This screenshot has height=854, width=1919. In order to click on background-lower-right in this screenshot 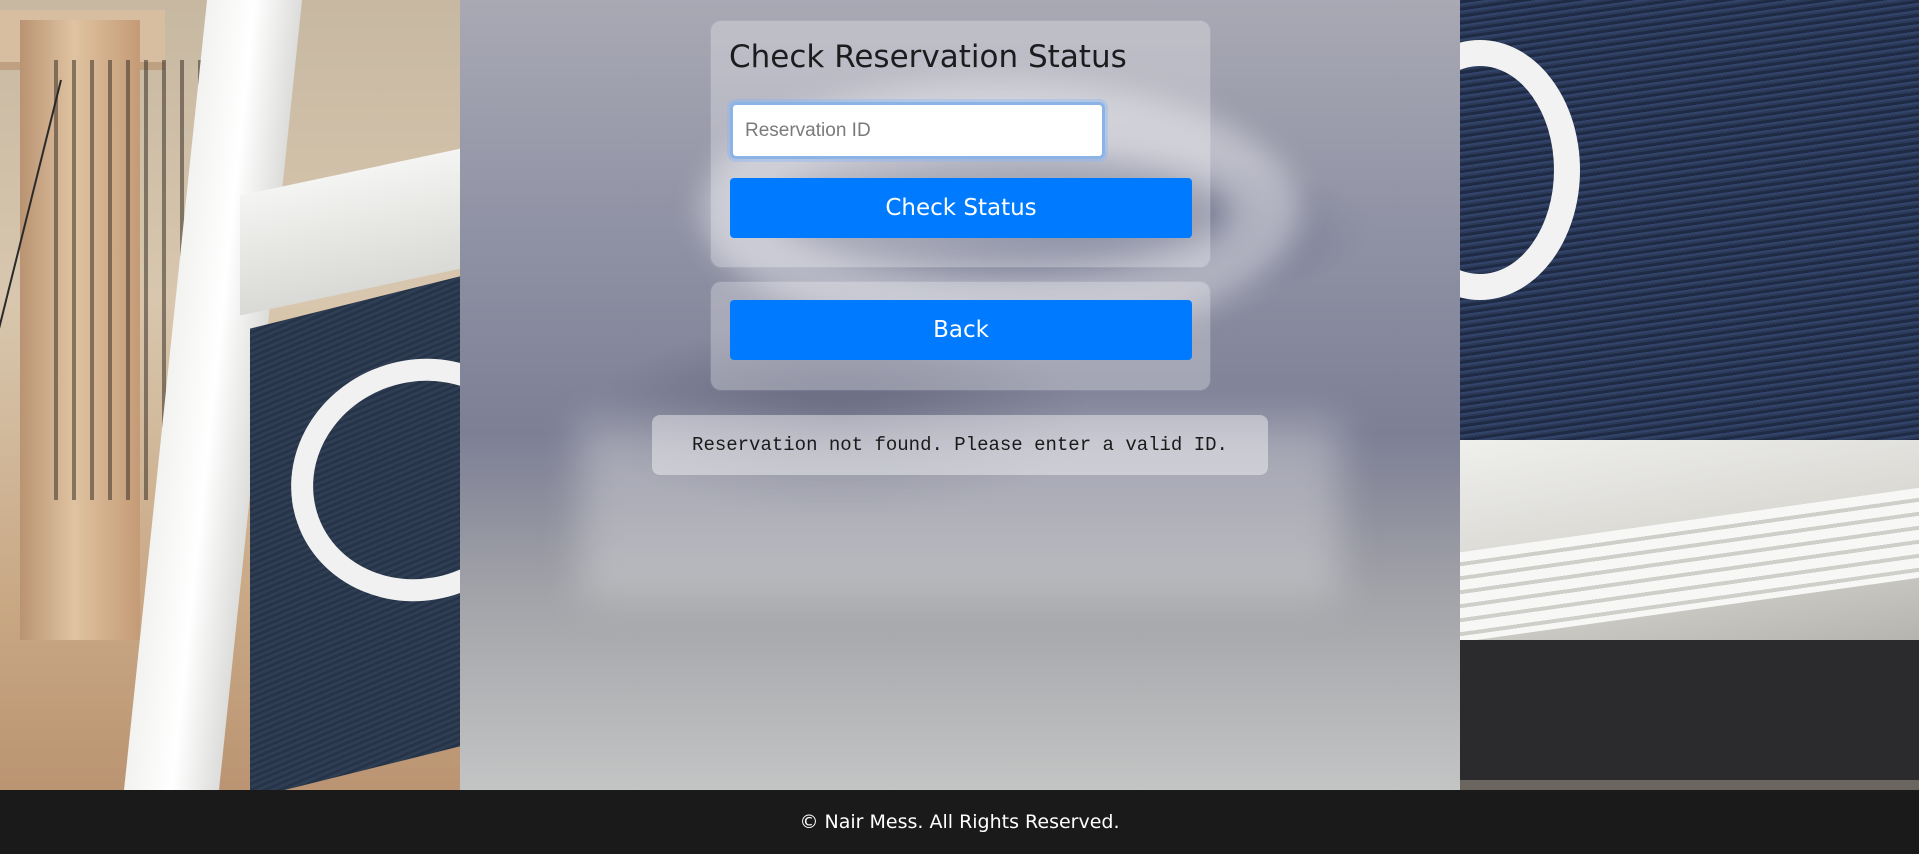, I will do `click(1689, 710)`.